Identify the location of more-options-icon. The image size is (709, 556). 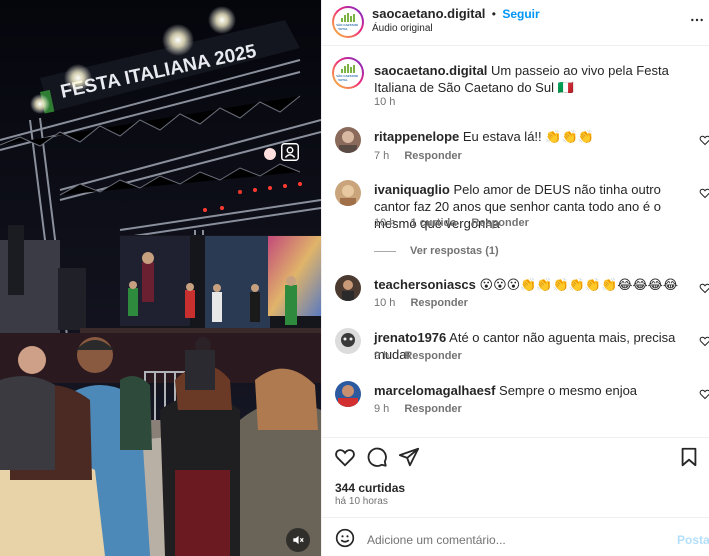
(697, 22).